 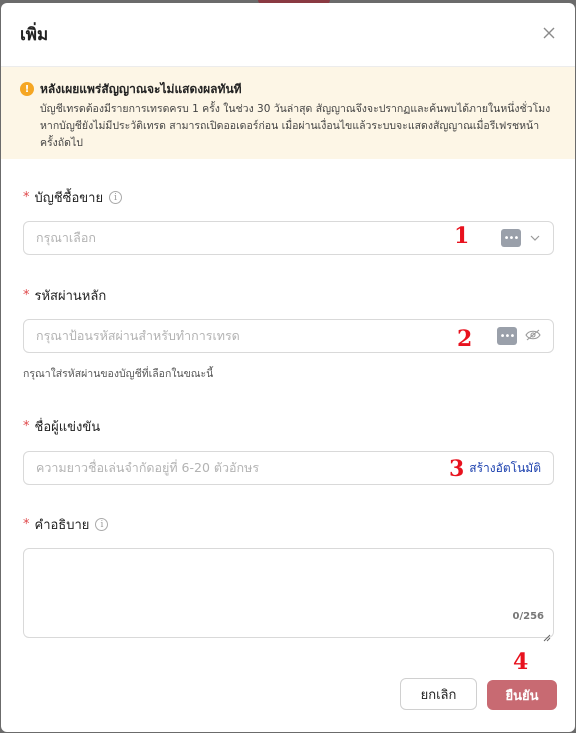 What do you see at coordinates (522, 695) in the screenshot?
I see `confirm-button: ยืนยัน` at bounding box center [522, 695].